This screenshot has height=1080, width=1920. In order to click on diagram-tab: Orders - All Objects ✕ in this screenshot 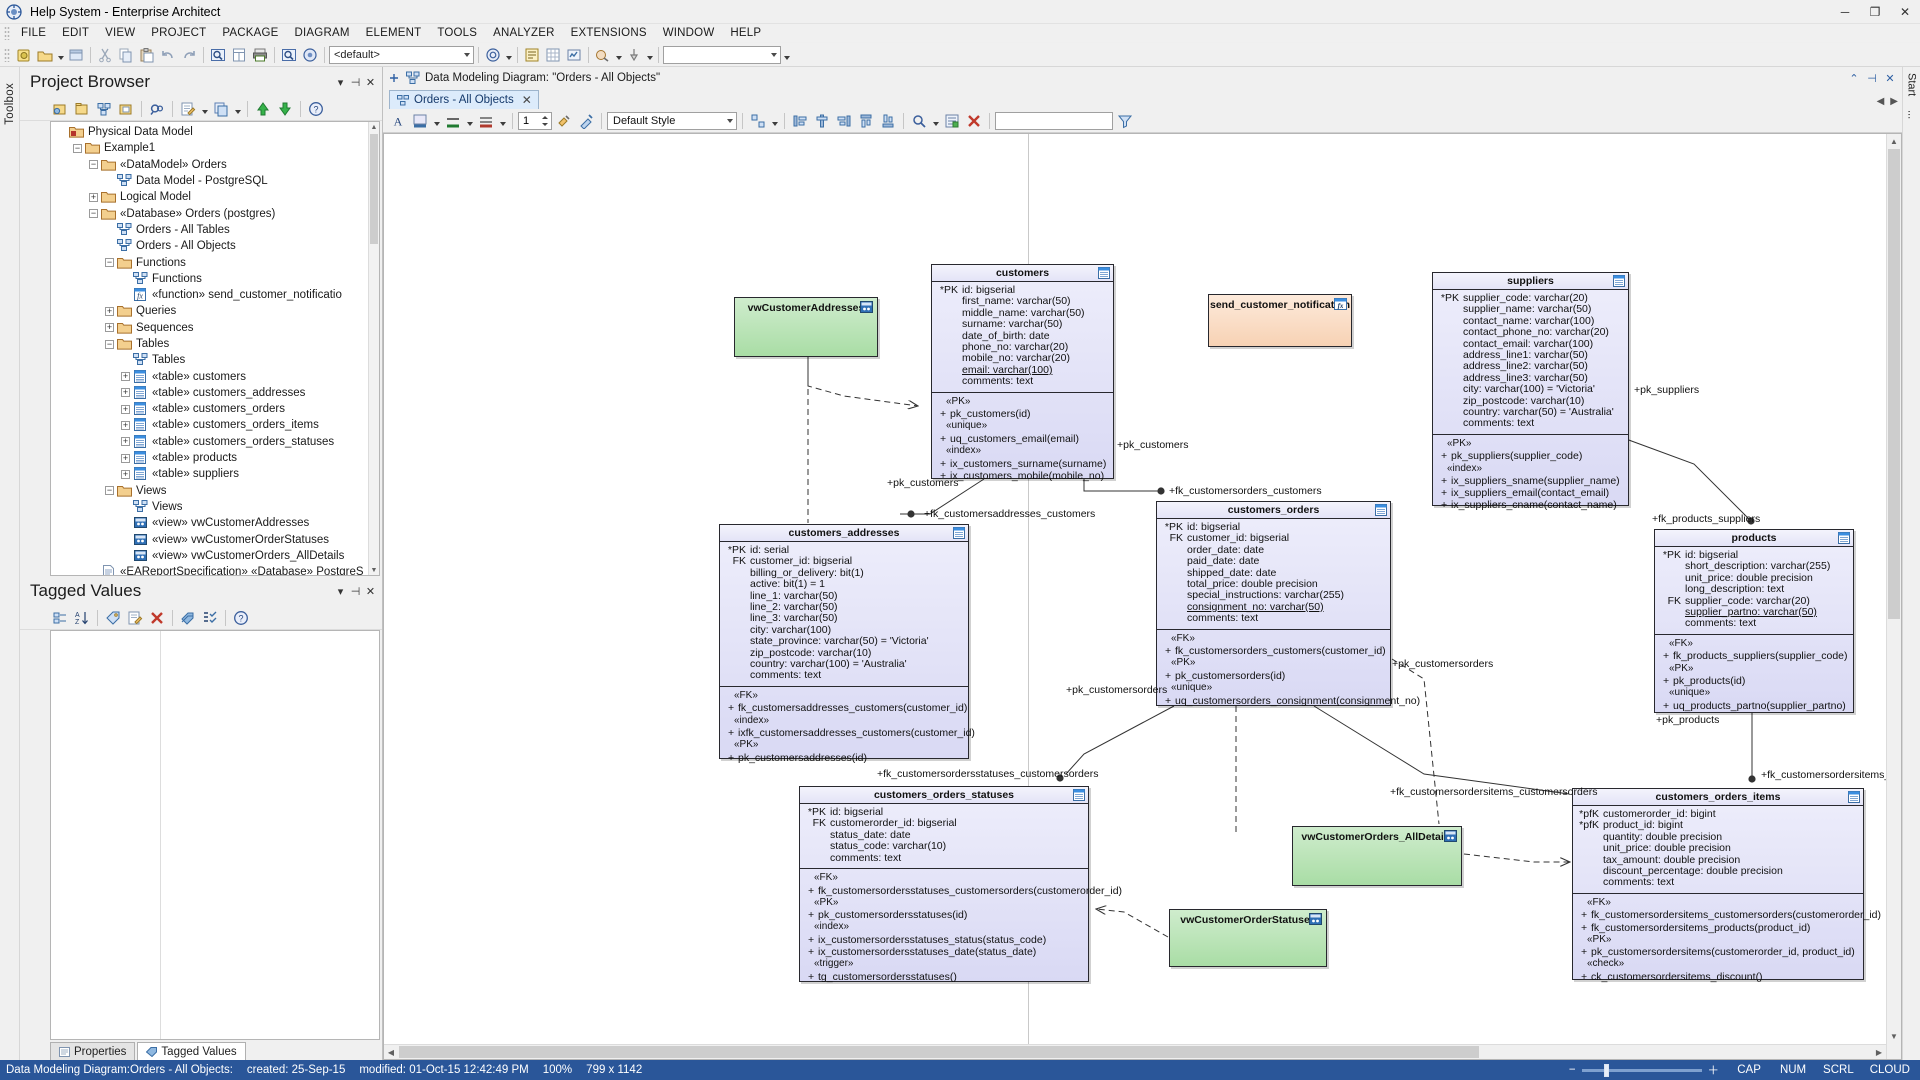, I will do `click(464, 99)`.